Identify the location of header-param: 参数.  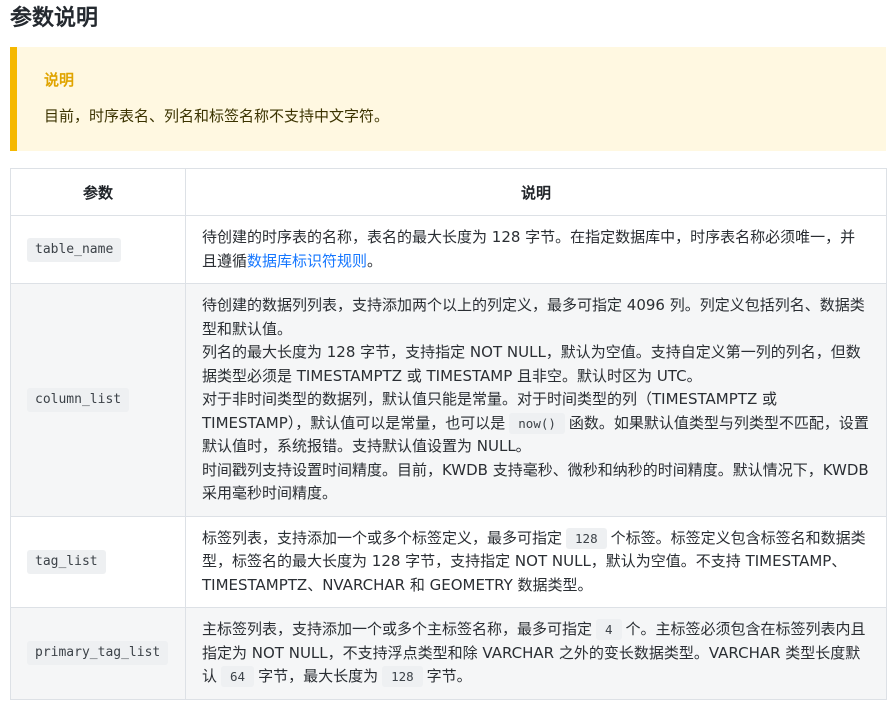
(98, 192).